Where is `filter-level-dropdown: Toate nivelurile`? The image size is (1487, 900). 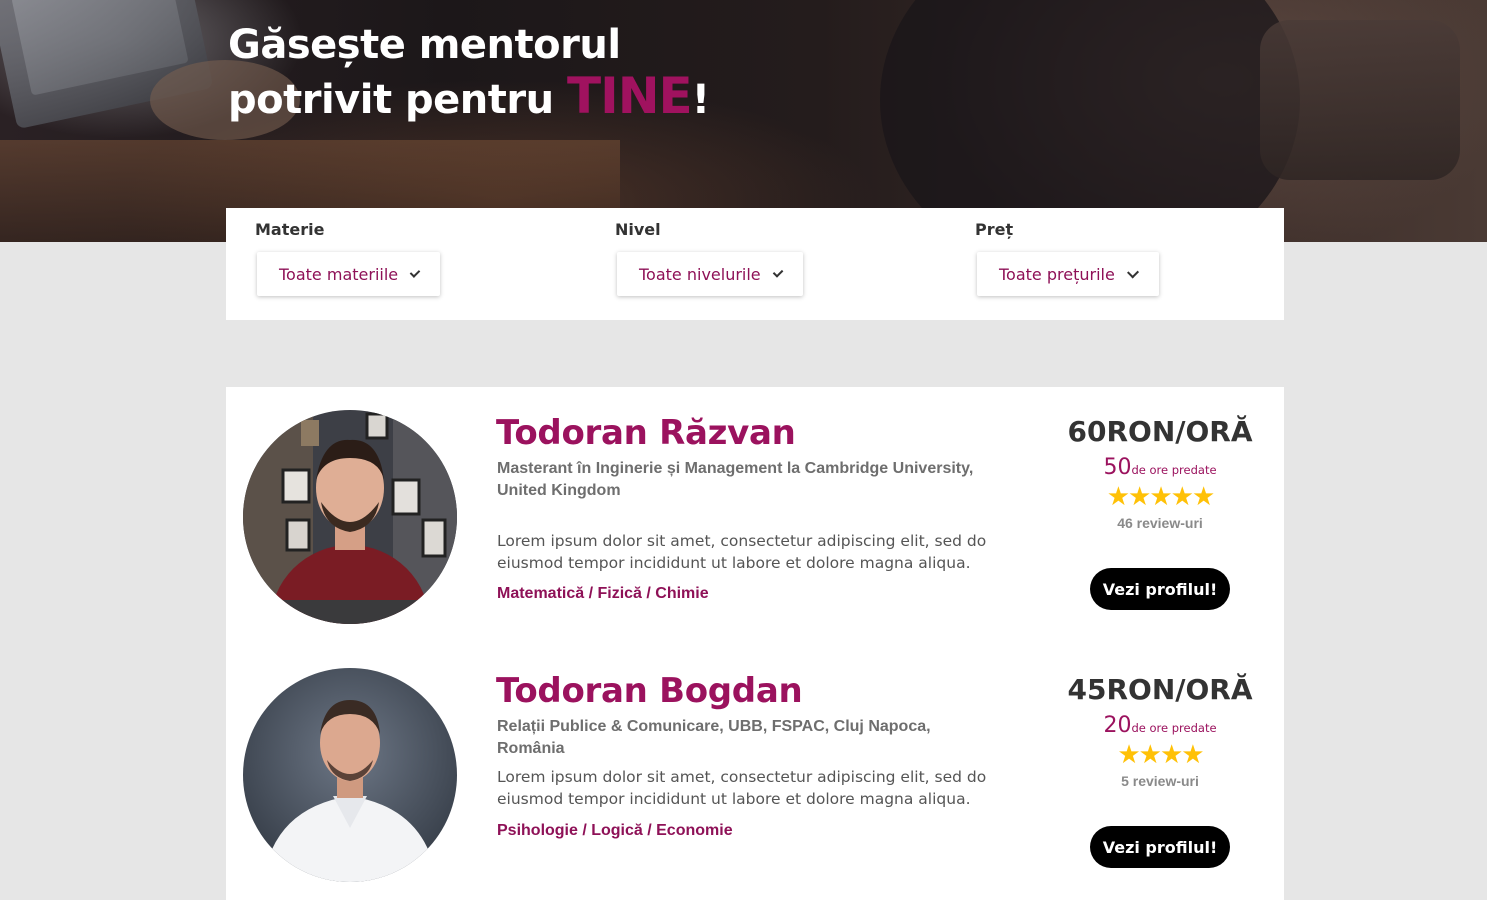 filter-level-dropdown: Toate nivelurile is located at coordinates (710, 274).